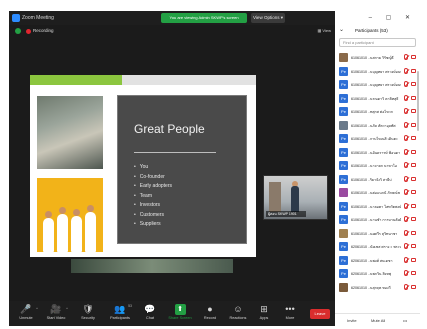  What do you see at coordinates (153, 168) in the screenshot?
I see `slide-bullet: You` at bounding box center [153, 168].